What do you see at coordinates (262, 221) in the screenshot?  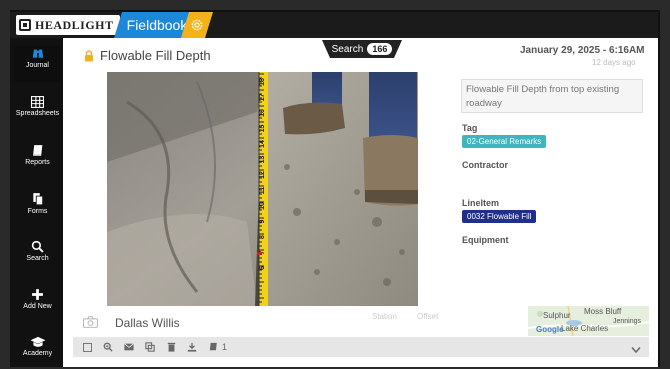 I see `ruler-number: 9` at bounding box center [262, 221].